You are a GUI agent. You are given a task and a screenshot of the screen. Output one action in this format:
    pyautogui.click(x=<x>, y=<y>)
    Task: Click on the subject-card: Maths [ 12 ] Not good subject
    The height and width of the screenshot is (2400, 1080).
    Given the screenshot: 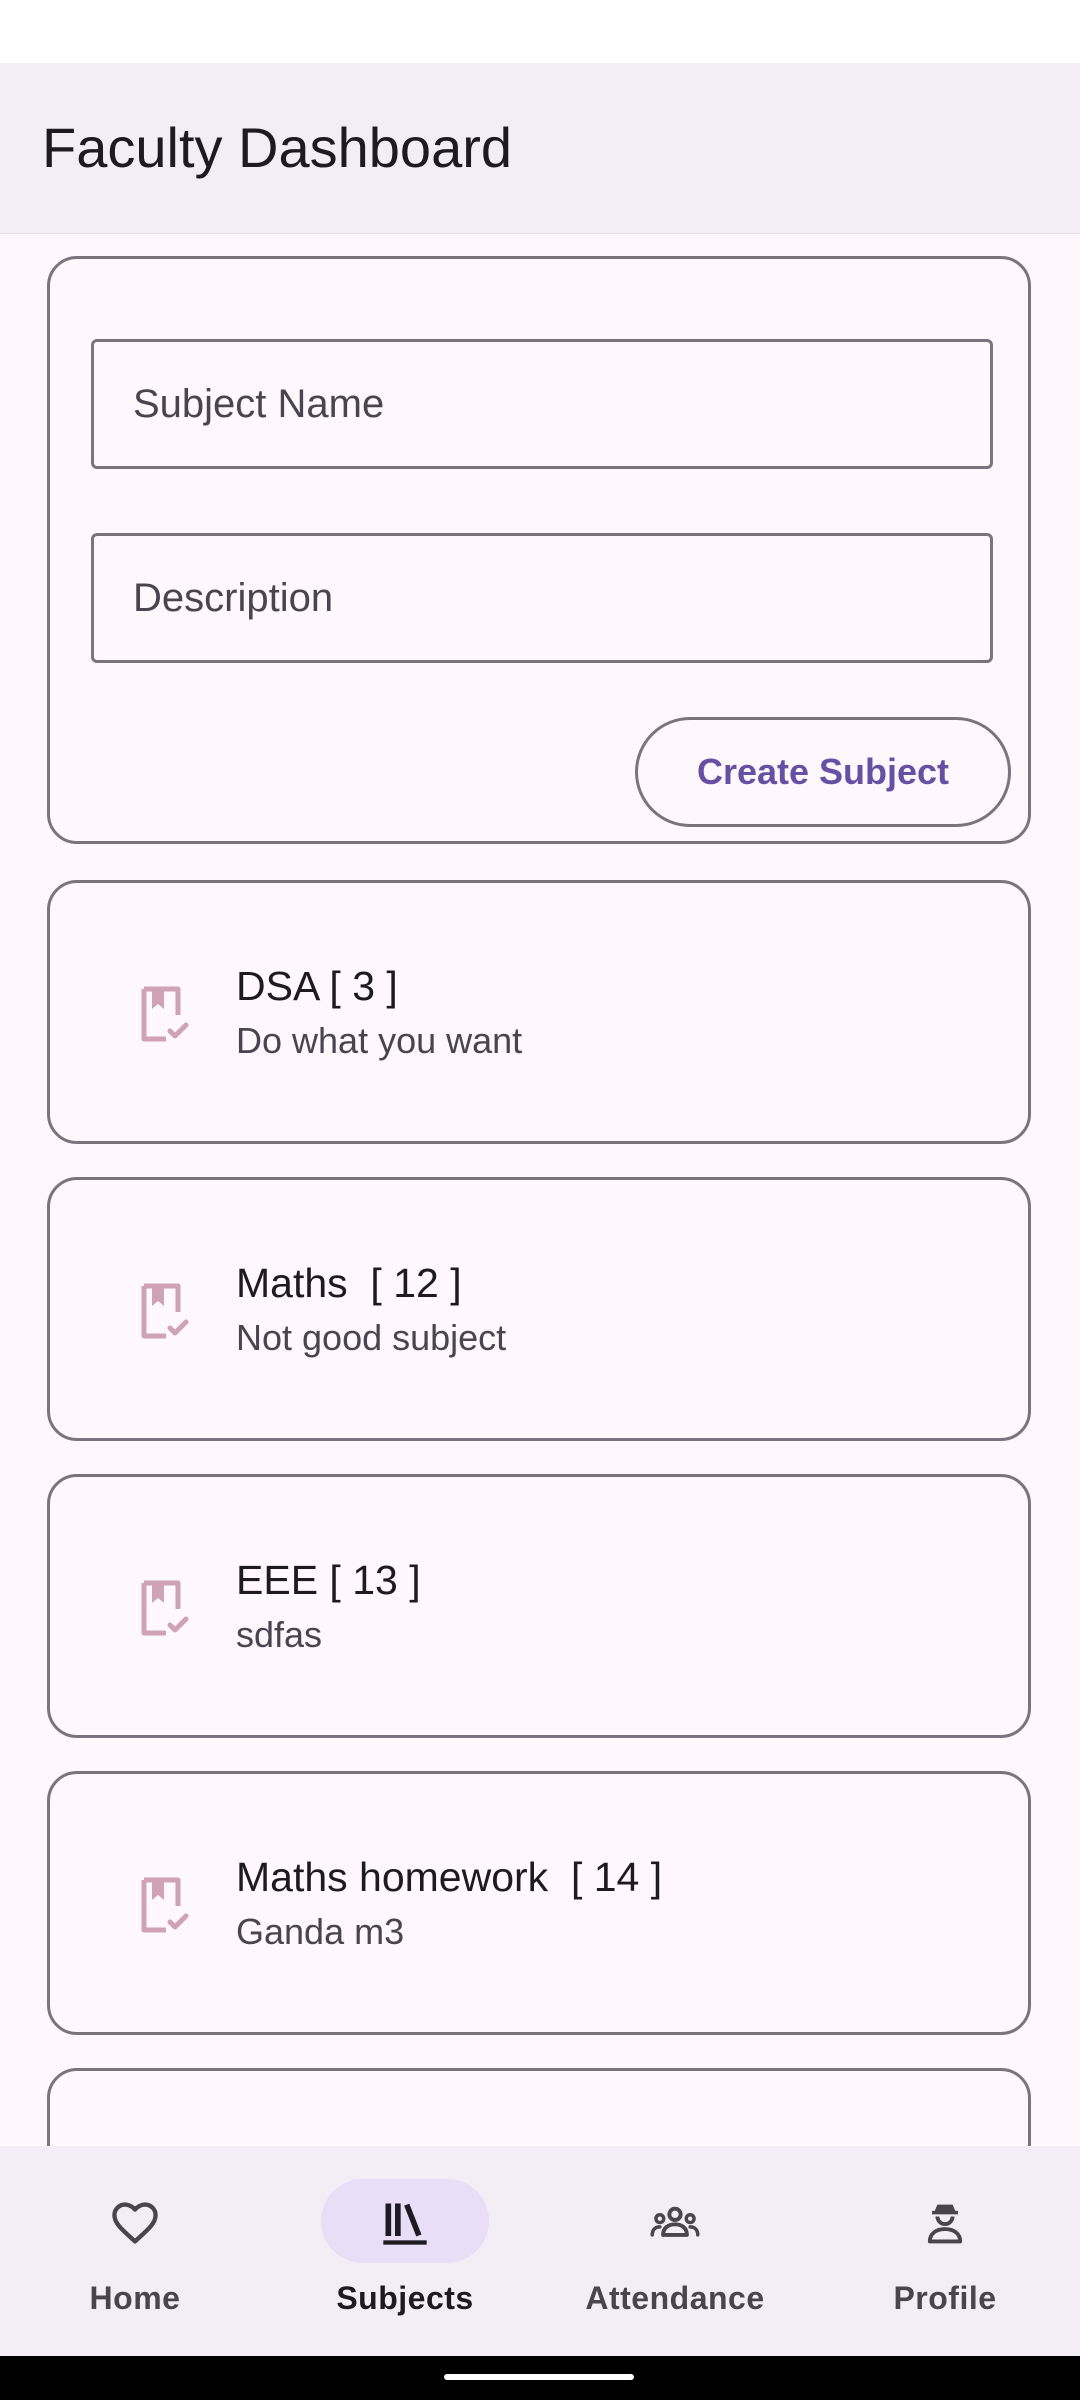 What is the action you would take?
    pyautogui.click(x=539, y=1309)
    